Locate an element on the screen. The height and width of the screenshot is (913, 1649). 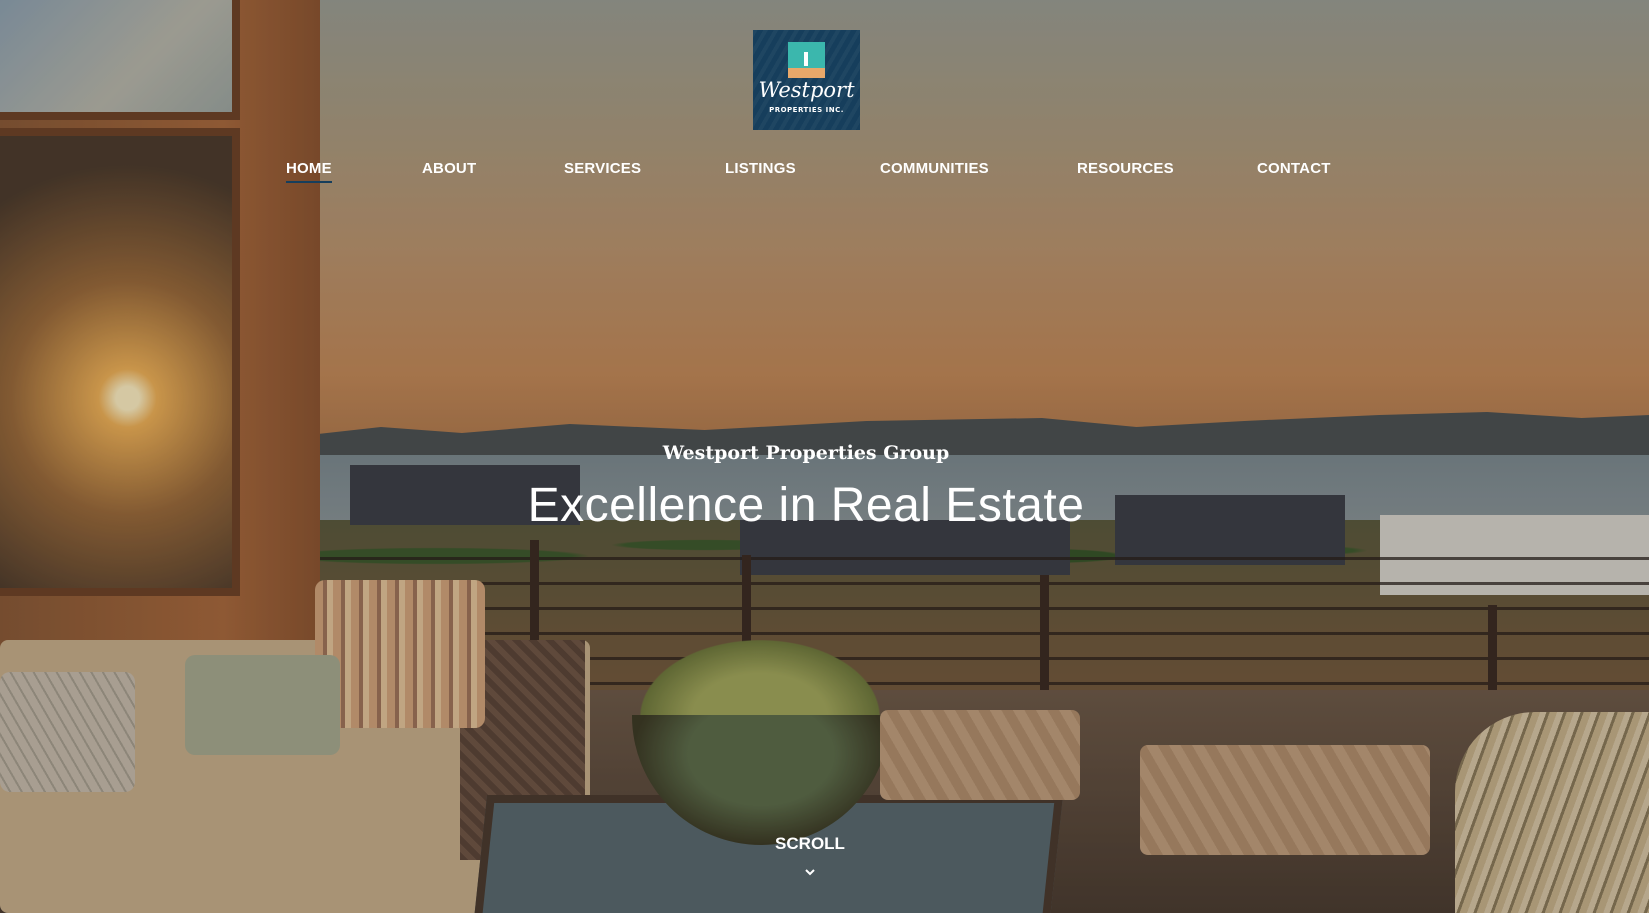
hero-subtitle: Westport Properties Group is located at coordinates (806, 453).